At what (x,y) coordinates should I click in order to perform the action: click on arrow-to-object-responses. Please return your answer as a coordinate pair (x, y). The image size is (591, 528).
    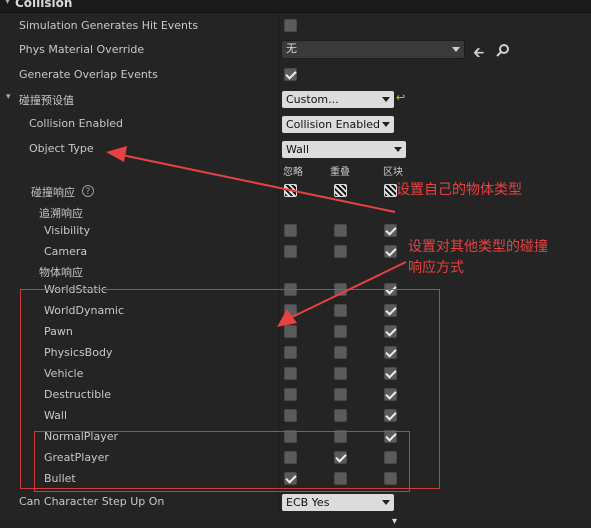
    Looking at the image, I should click on (349, 289).